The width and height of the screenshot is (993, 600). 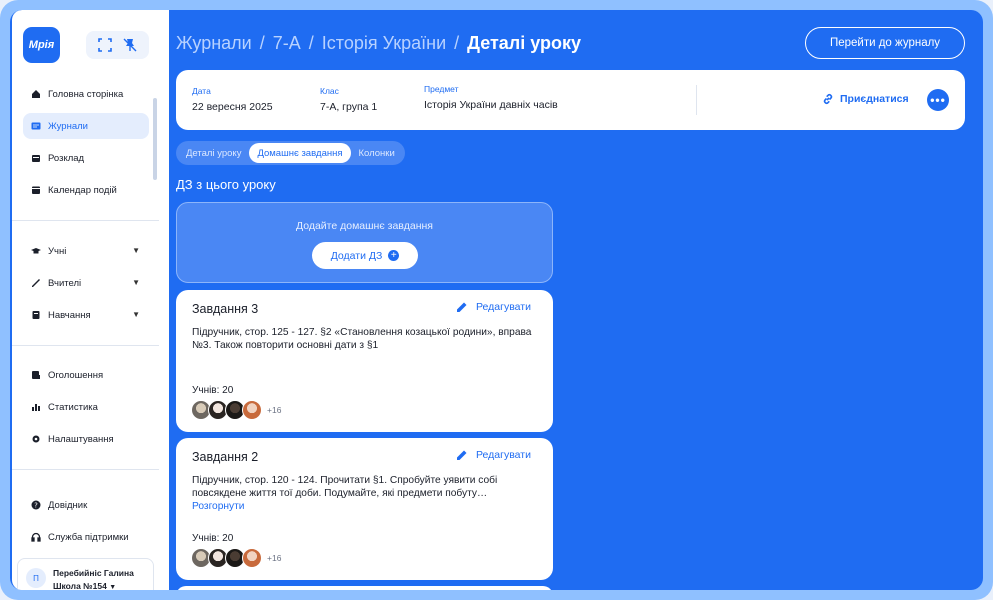 What do you see at coordinates (232, 107) in the screenshot?
I see `date-value: 22 вересня 2025` at bounding box center [232, 107].